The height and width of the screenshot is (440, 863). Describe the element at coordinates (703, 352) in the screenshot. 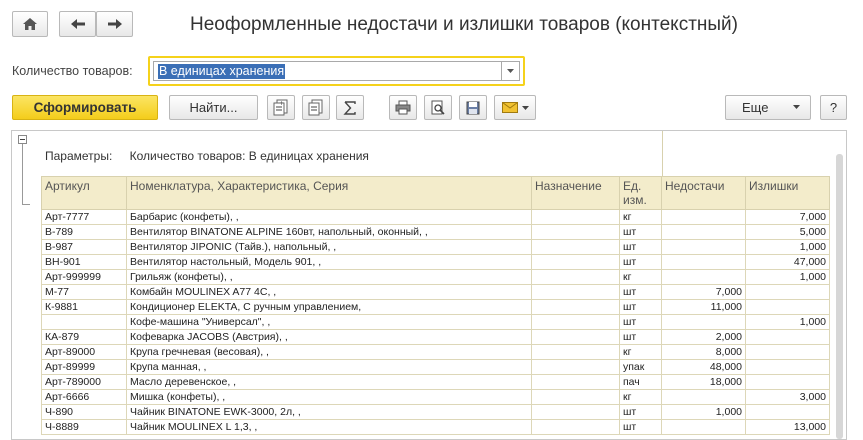

I see `cell-shortage: 8,000` at that location.